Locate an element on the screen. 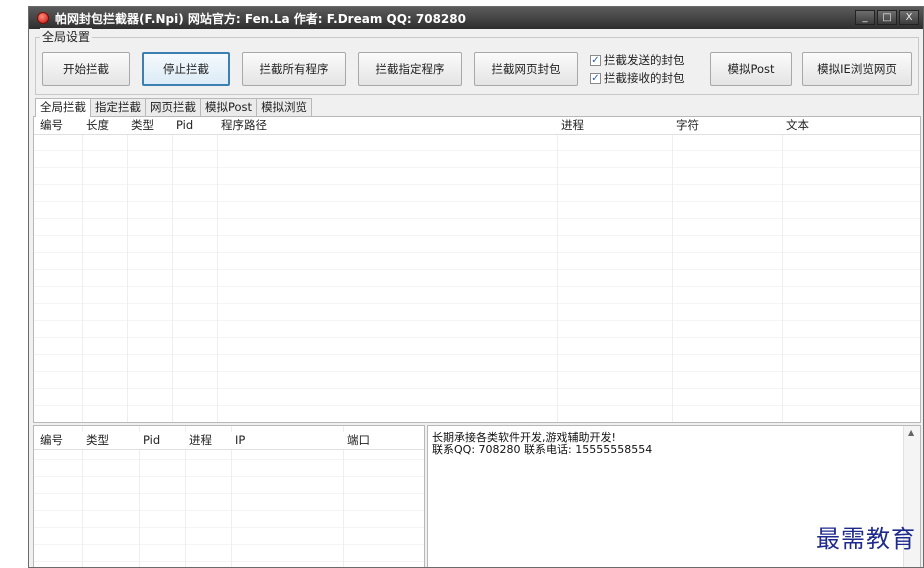 The height and width of the screenshot is (568, 924). stop-intercept-button: 停止拦截 is located at coordinates (186, 69).